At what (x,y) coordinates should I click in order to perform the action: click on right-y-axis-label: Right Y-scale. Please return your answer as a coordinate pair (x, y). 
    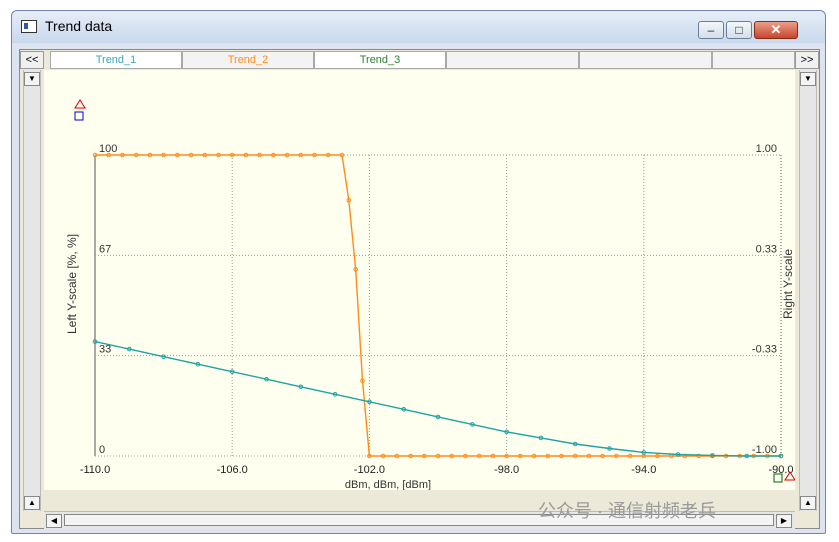
    Looking at the image, I should click on (788, 284).